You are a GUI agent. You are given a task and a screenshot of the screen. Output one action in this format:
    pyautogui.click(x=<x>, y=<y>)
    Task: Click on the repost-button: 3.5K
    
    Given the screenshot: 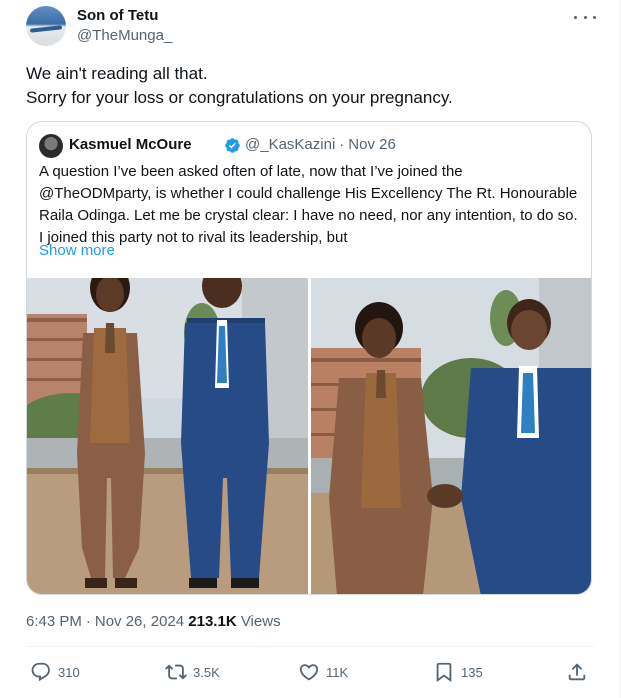 What is the action you would take?
    pyautogui.click(x=192, y=672)
    